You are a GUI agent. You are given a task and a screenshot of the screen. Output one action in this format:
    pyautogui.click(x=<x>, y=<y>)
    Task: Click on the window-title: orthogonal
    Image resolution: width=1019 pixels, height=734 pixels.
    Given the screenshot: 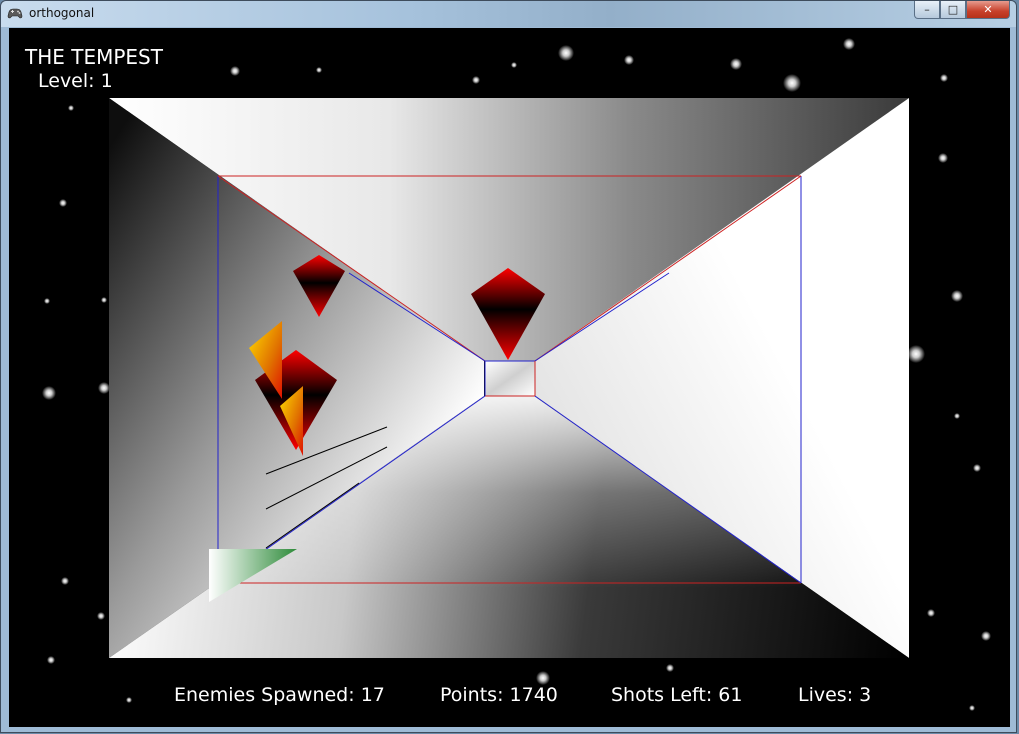 What is the action you would take?
    pyautogui.click(x=62, y=13)
    